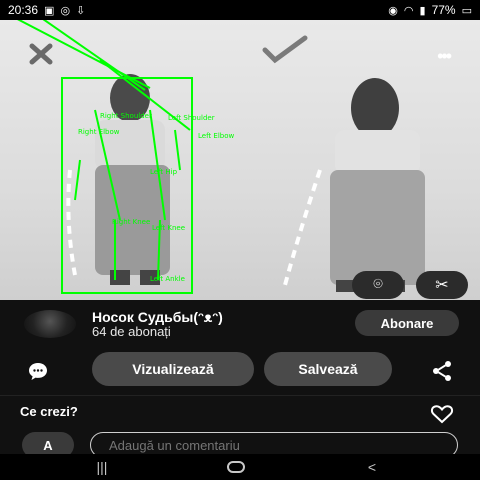 The height and width of the screenshot is (480, 480). I want to click on profile-name: Носок Судьбы(ᵔᴥᵔ), so click(157, 317).